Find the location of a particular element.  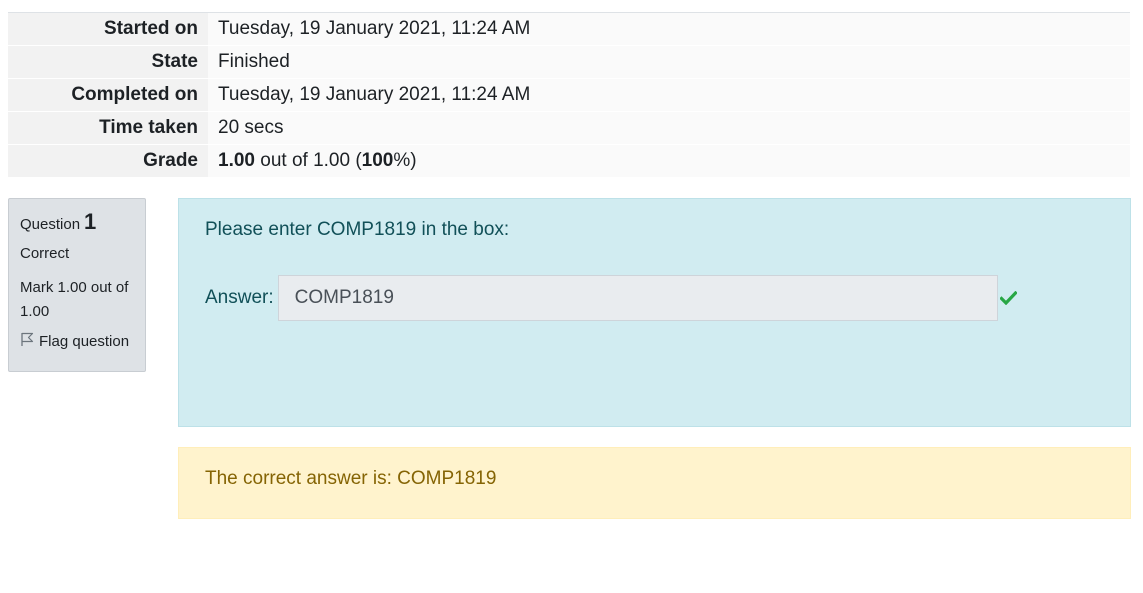

check-icon is located at coordinates (1009, 298).